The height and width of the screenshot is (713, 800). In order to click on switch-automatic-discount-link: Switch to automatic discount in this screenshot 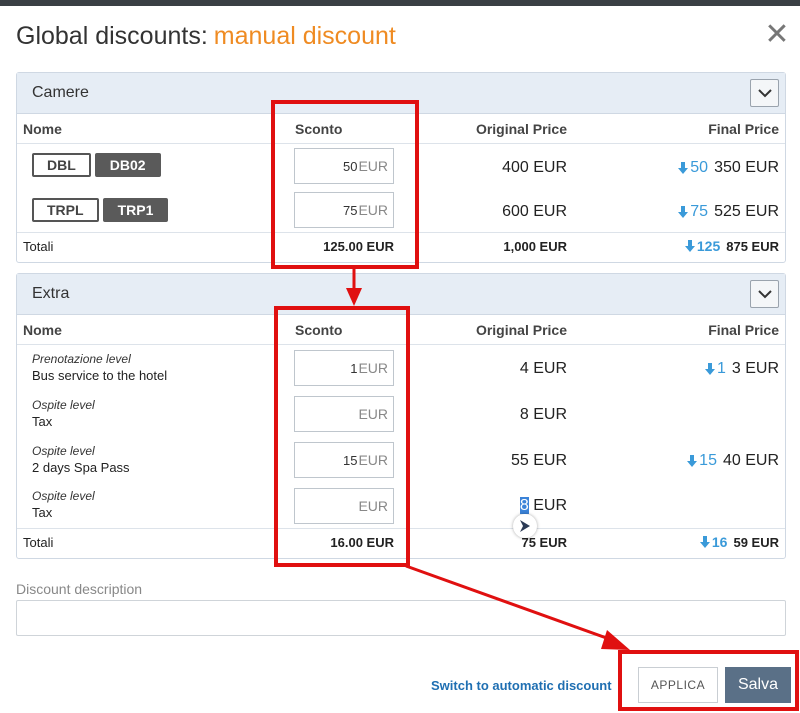, I will do `click(521, 685)`.